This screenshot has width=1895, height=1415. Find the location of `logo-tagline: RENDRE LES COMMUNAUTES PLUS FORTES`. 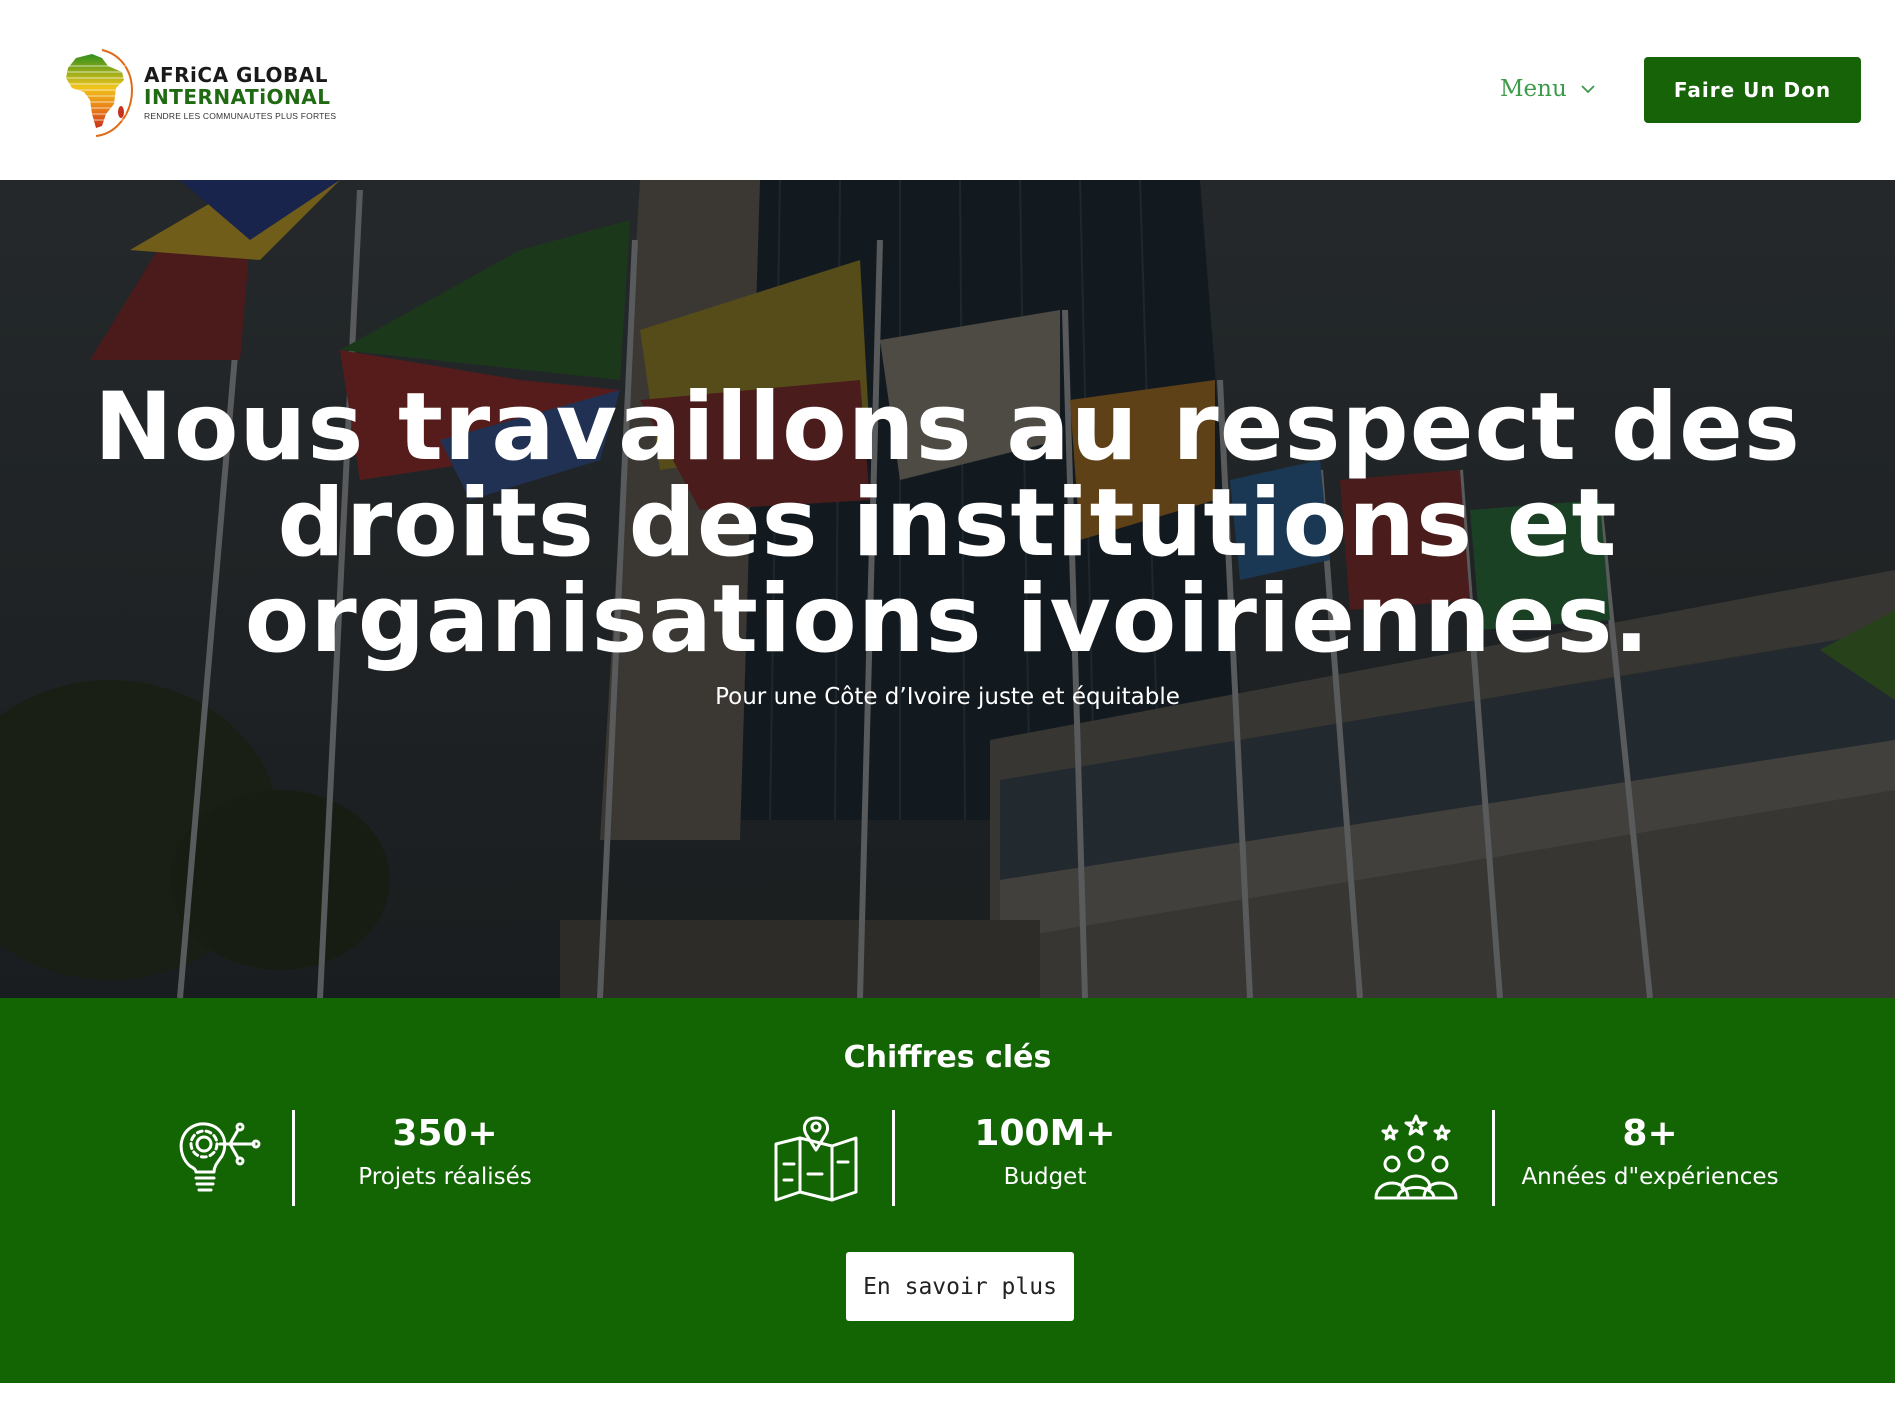

logo-tagline: RENDRE LES COMMUNAUTES PLUS FORTES is located at coordinates (240, 115).